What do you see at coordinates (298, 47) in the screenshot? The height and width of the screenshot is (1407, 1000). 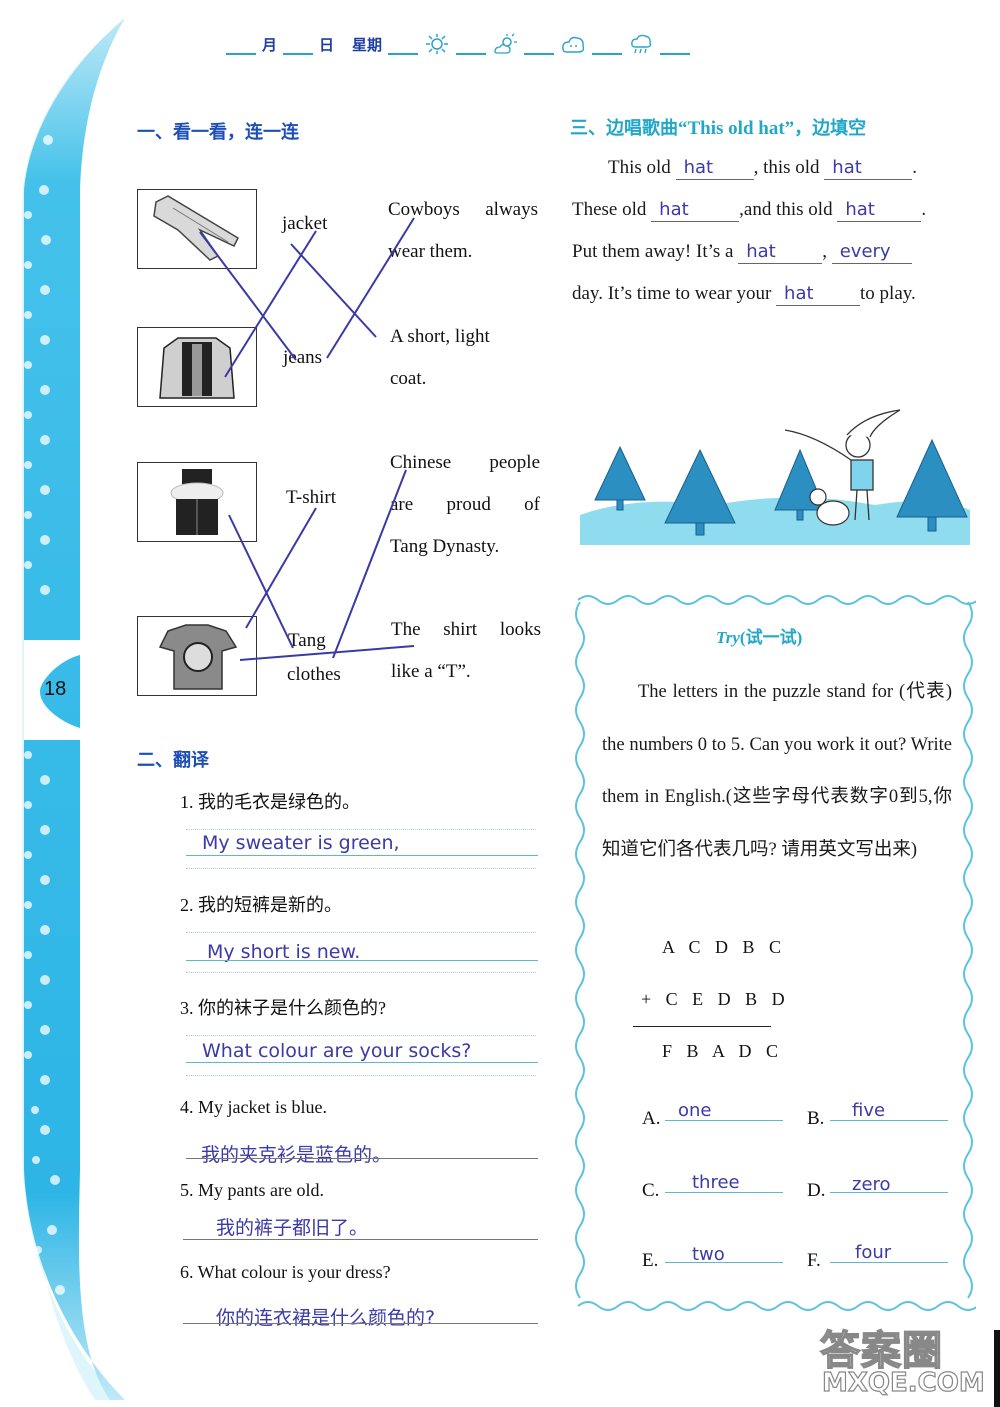 I see `day-blank` at bounding box center [298, 47].